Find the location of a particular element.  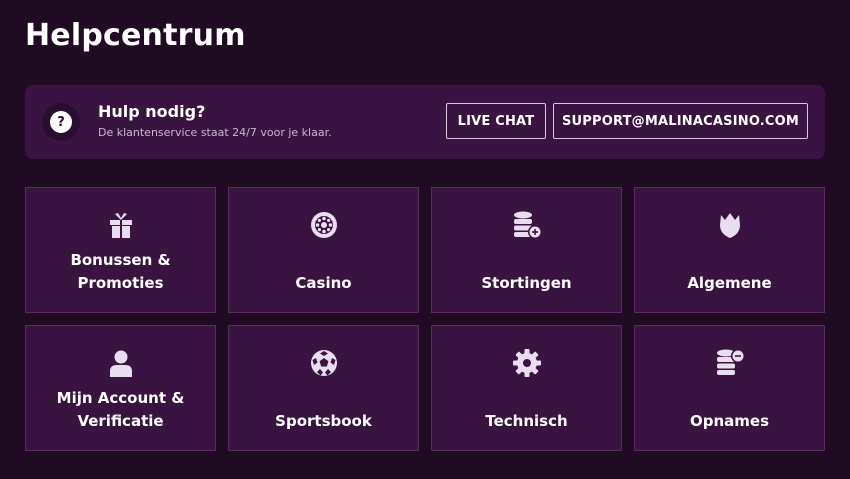

gear-icon is located at coordinates (527, 363).